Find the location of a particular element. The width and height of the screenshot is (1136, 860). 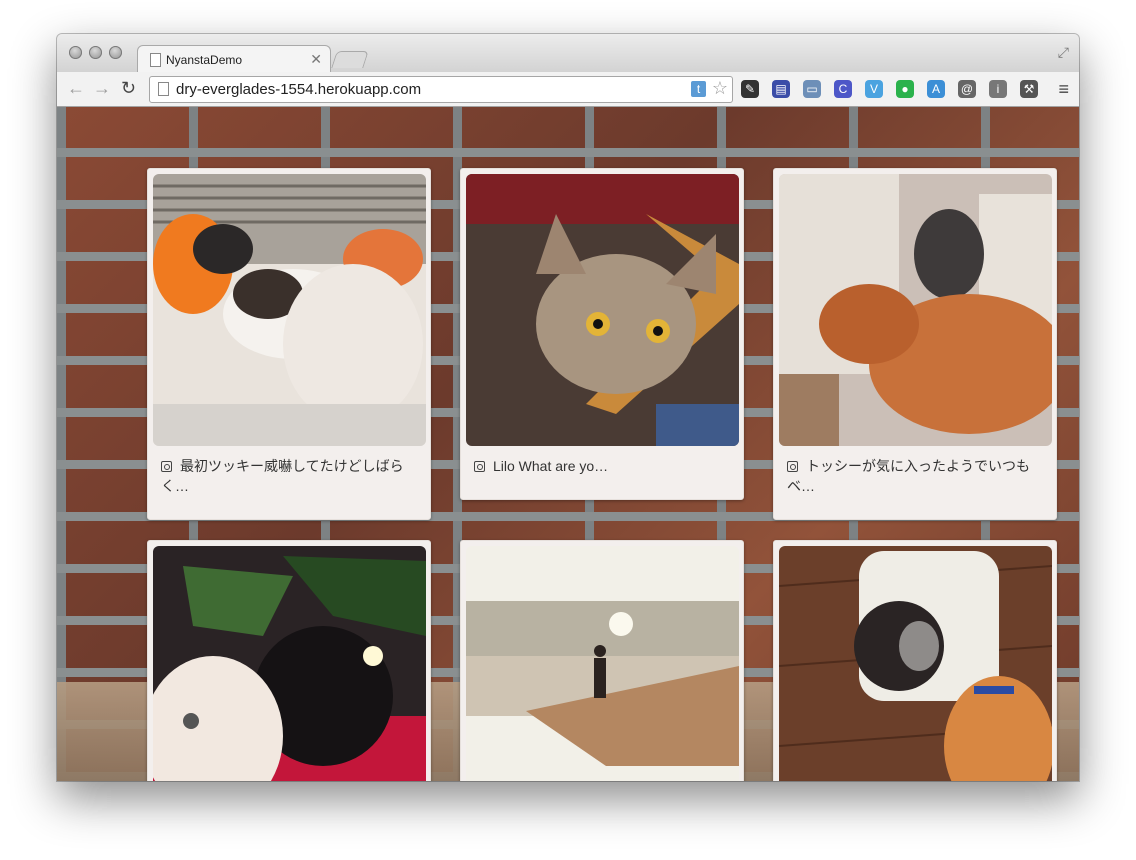

fullscreen-icon: ⤢ is located at coordinates (1063, 52).